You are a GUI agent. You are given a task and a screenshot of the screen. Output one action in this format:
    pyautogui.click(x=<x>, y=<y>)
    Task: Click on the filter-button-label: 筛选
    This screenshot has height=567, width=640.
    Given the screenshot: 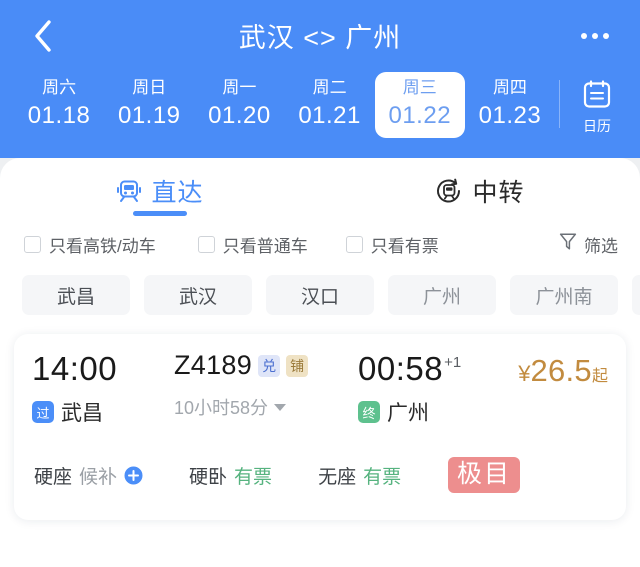 What is the action you would take?
    pyautogui.click(x=601, y=246)
    